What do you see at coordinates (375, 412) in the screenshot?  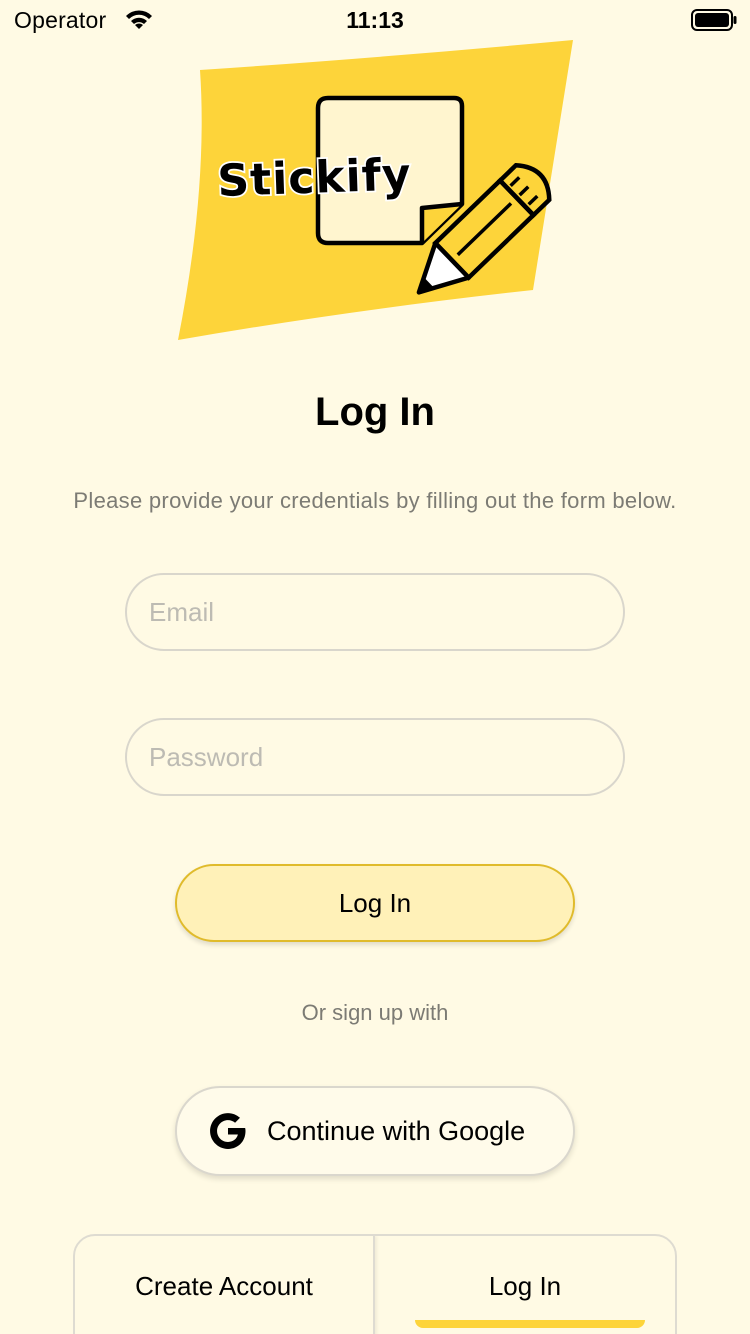 I see `page-title: Log In` at bounding box center [375, 412].